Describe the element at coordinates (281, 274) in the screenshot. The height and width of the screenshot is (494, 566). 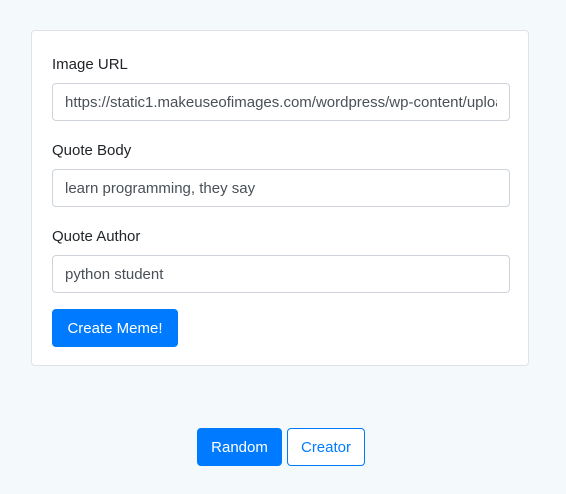
I see `quote-author-input` at that location.